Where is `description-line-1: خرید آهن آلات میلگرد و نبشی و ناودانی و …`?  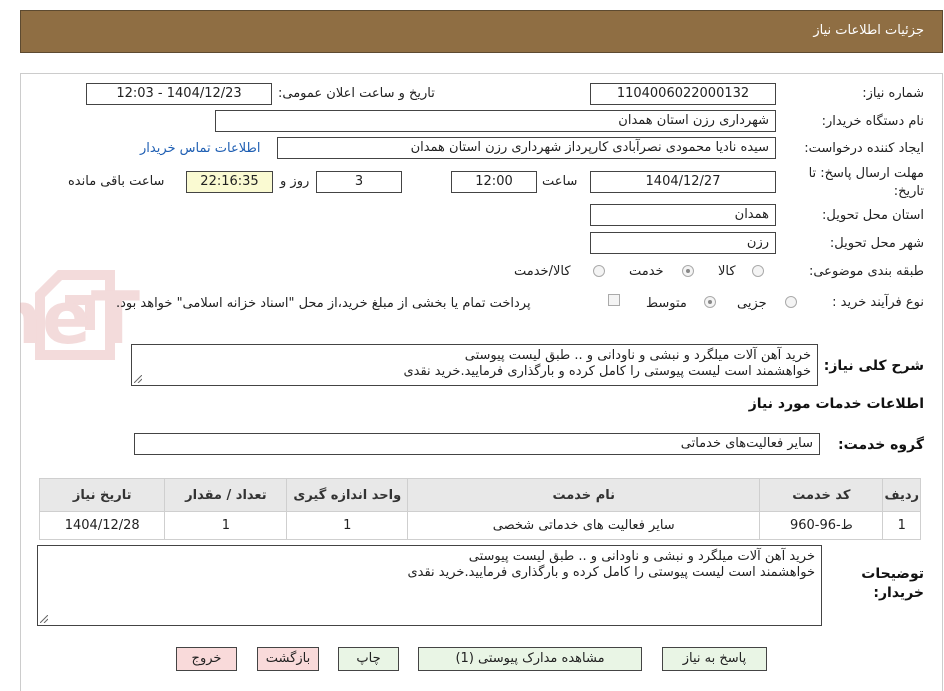 description-line-1: خرید آهن آلات میلگرد و نبشی و ناودانی و … is located at coordinates (637, 355).